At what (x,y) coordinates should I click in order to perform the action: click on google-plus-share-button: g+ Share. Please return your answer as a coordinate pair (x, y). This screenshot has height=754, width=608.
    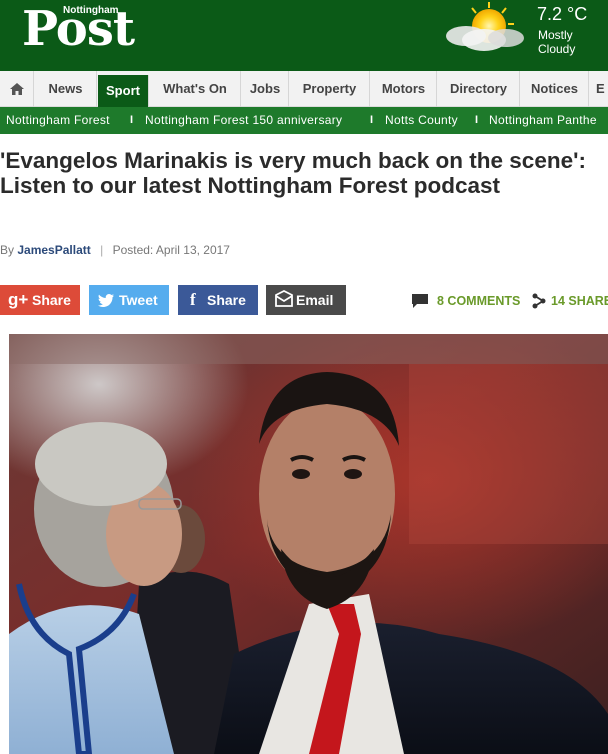
    Looking at the image, I should click on (40, 300).